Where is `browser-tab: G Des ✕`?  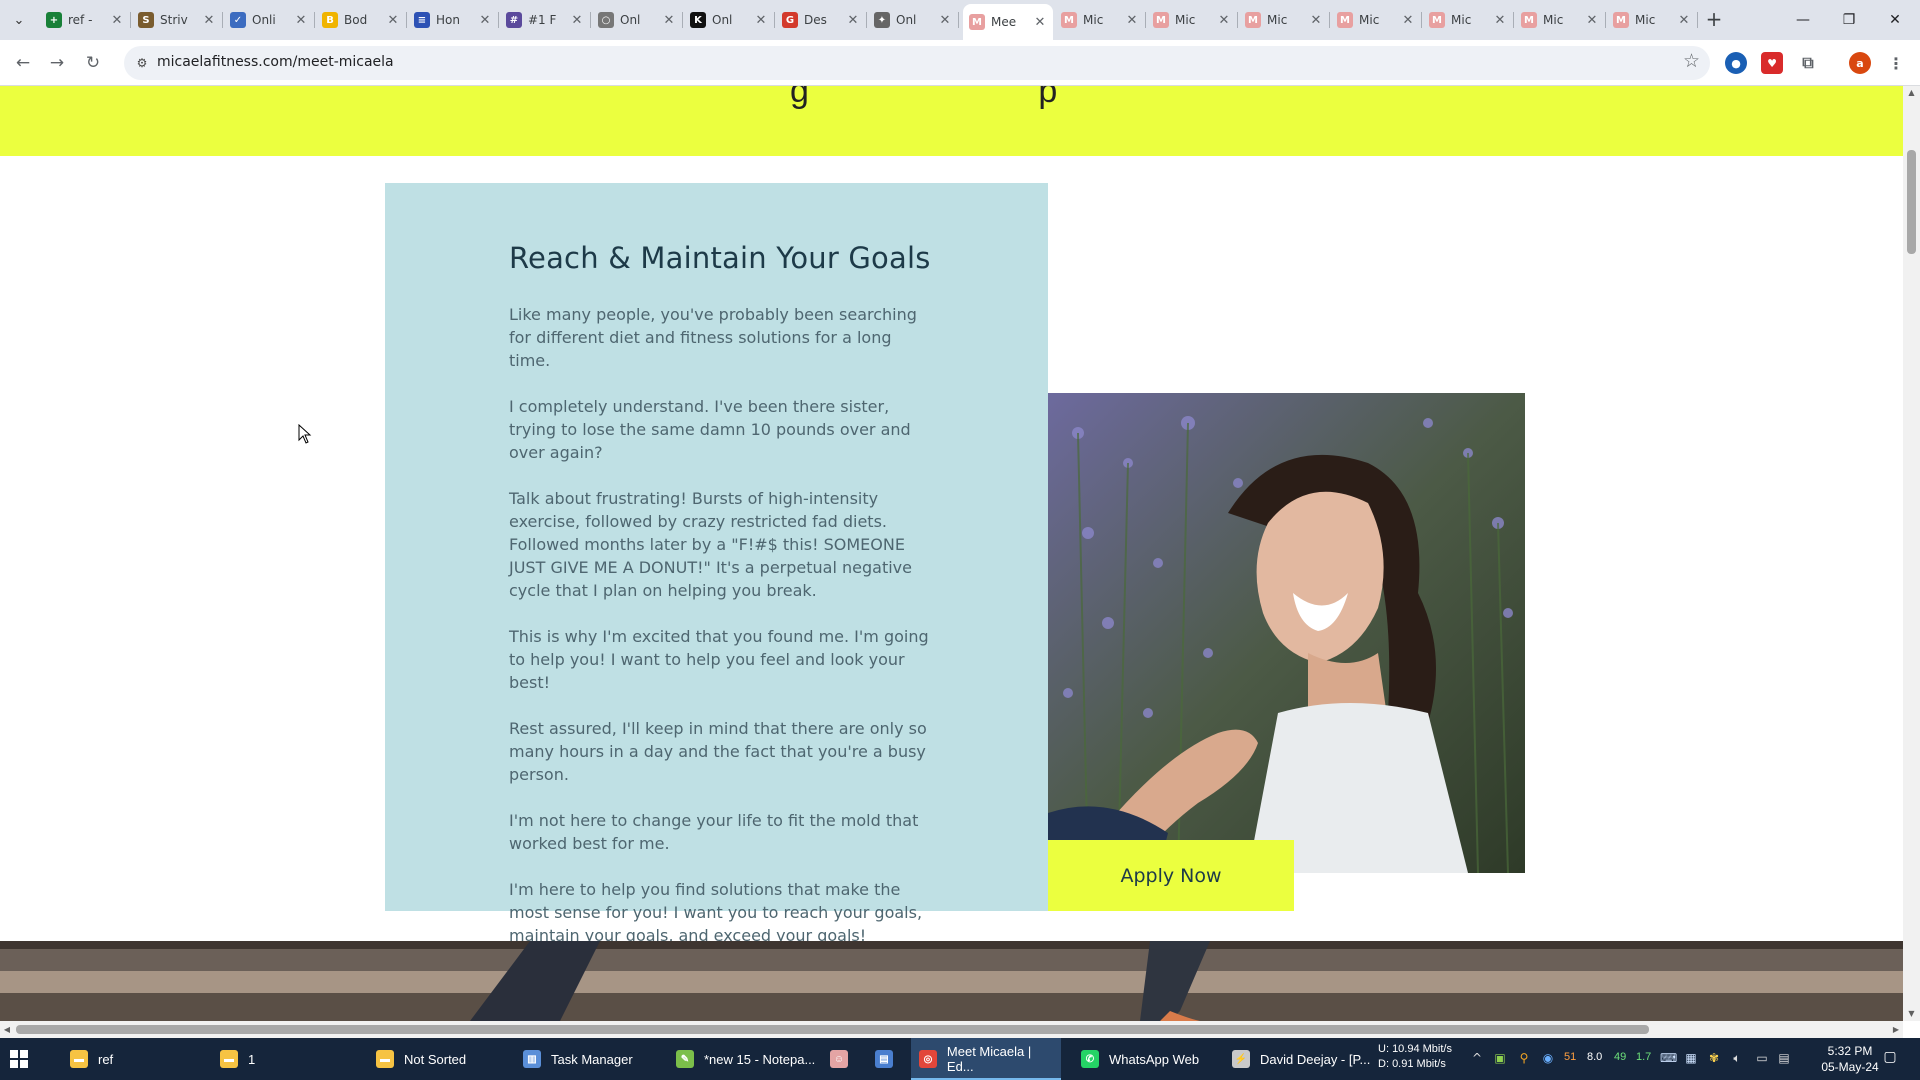 browser-tab: G Des ✕ is located at coordinates (821, 20).